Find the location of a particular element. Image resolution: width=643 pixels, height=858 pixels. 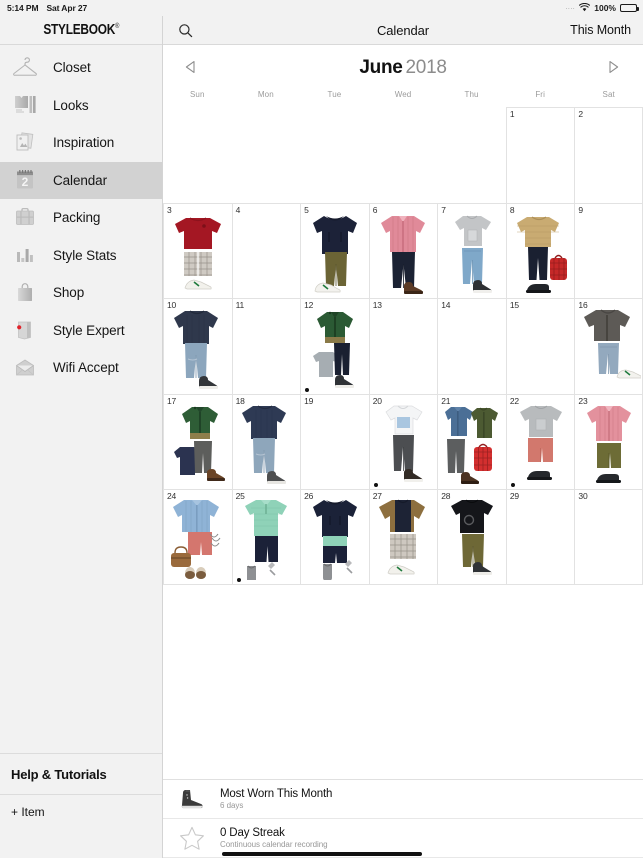

sidebar-item-shop: Shop is located at coordinates (81, 293).